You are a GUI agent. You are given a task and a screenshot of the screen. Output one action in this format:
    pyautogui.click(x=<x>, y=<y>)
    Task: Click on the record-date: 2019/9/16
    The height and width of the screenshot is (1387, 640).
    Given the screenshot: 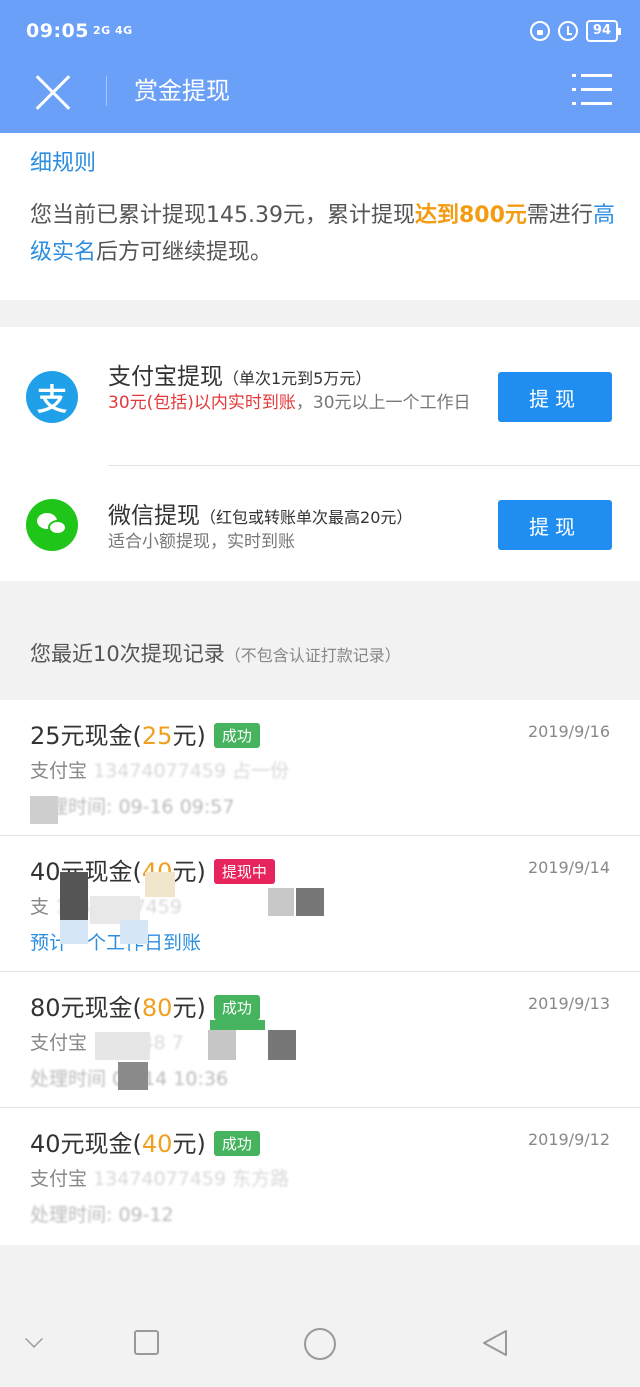 What is the action you would take?
    pyautogui.click(x=568, y=731)
    